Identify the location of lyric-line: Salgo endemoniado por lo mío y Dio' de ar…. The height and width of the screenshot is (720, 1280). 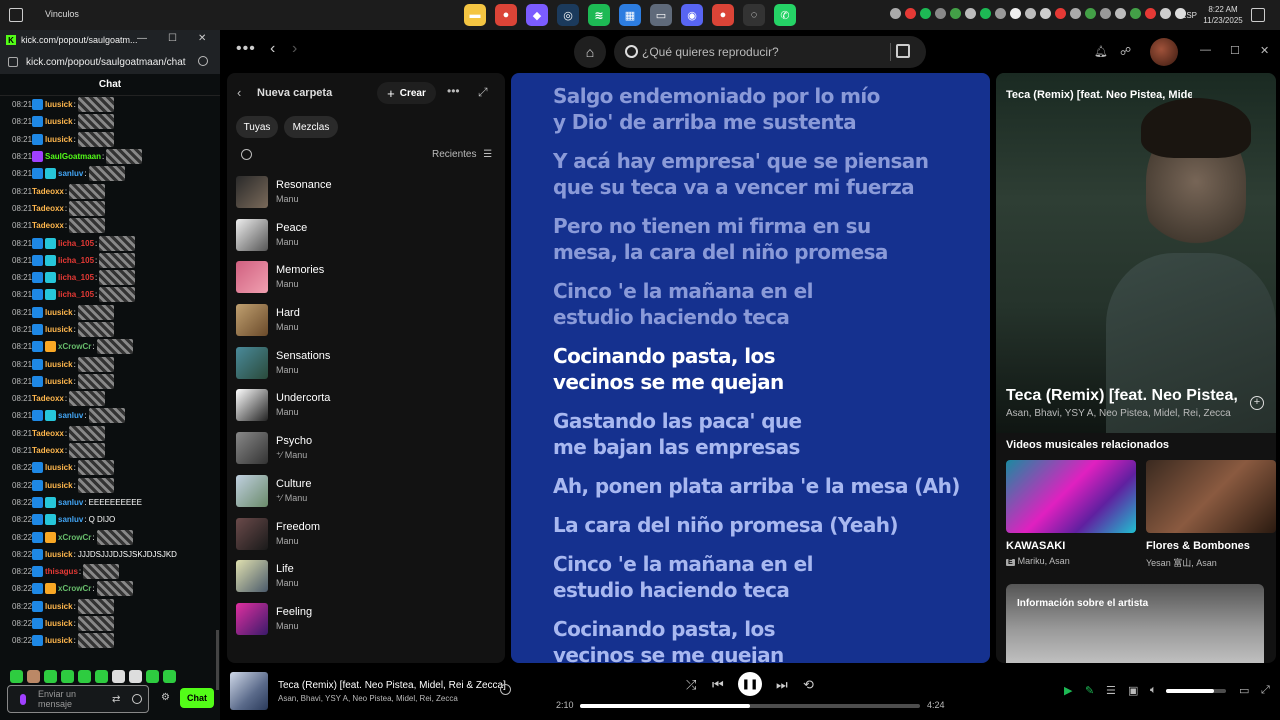
(716, 109).